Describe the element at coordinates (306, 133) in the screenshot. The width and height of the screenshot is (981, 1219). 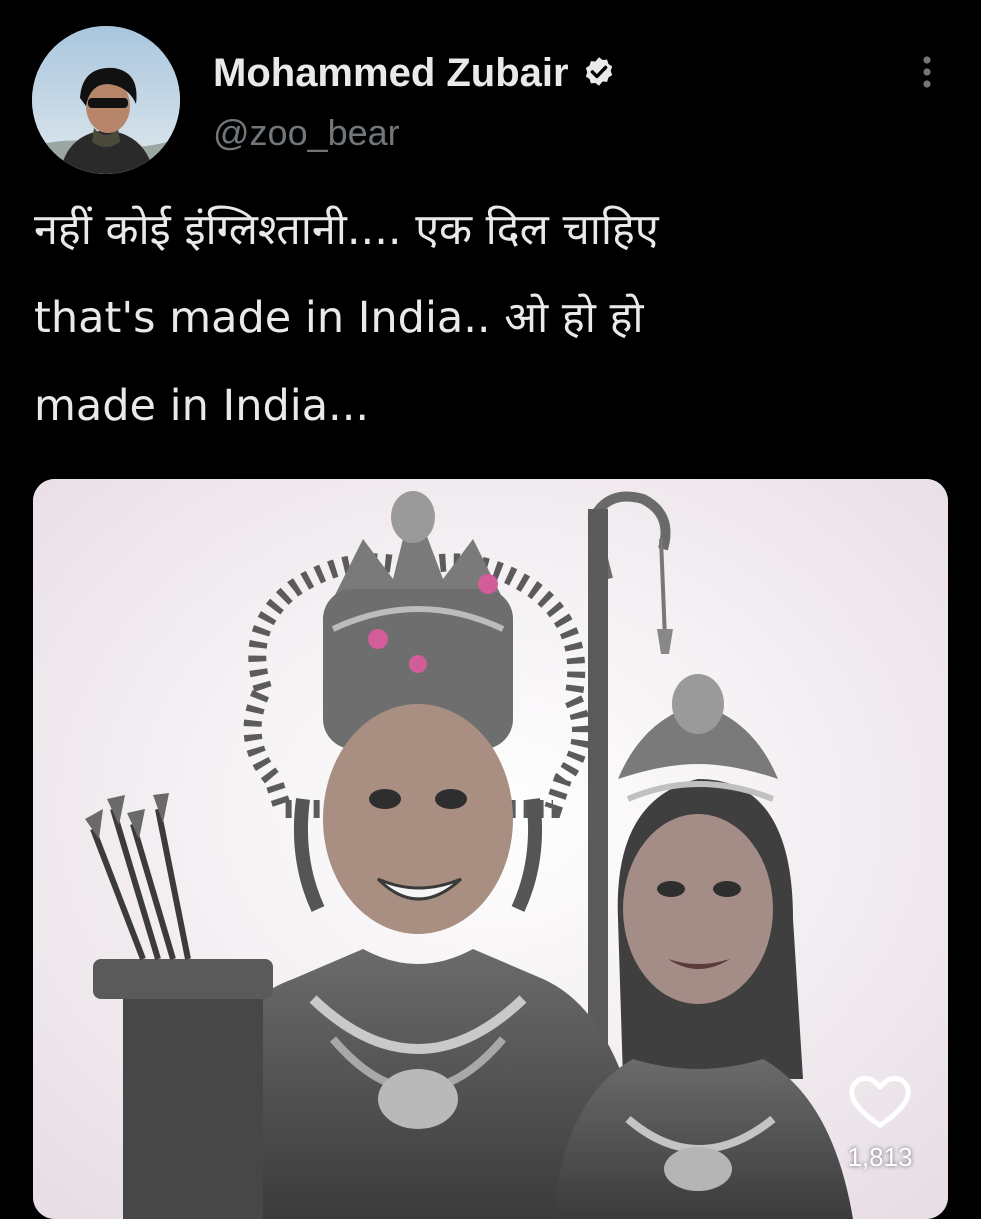
I see `author-handle: @zoo_bear` at that location.